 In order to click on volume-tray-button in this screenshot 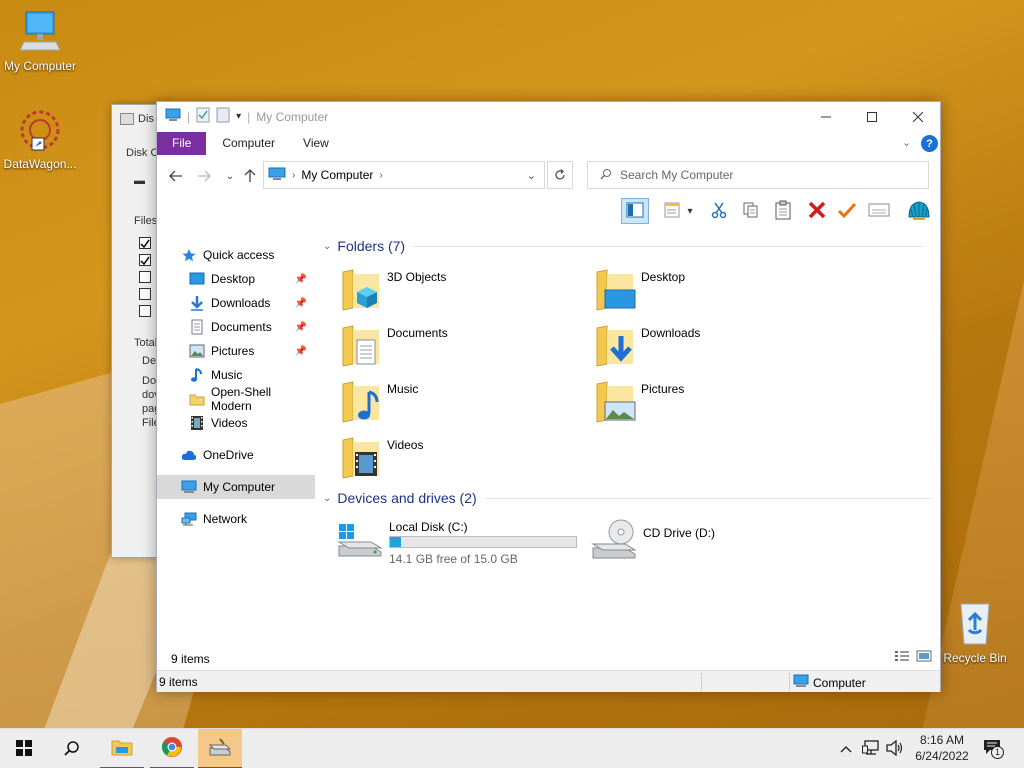, I will do `click(895, 748)`.